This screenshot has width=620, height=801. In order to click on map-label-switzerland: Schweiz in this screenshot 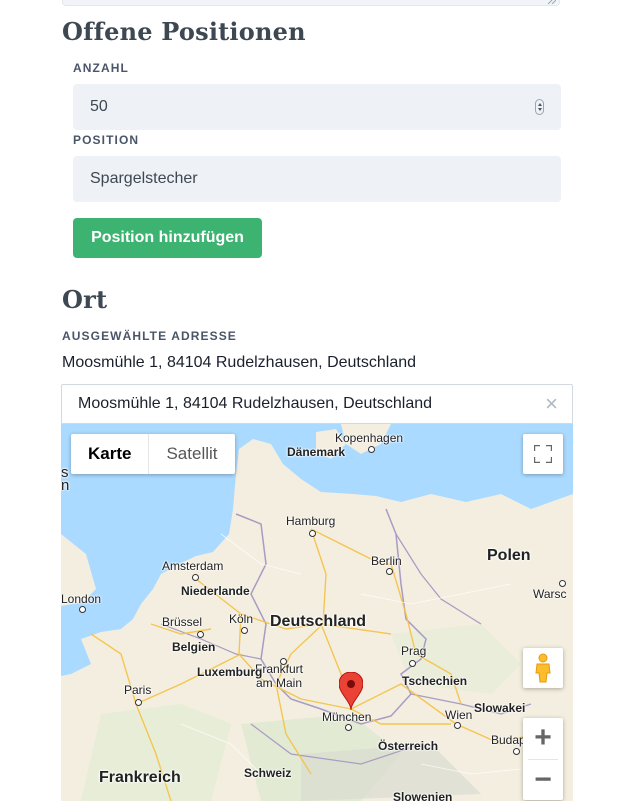, I will do `click(268, 773)`.